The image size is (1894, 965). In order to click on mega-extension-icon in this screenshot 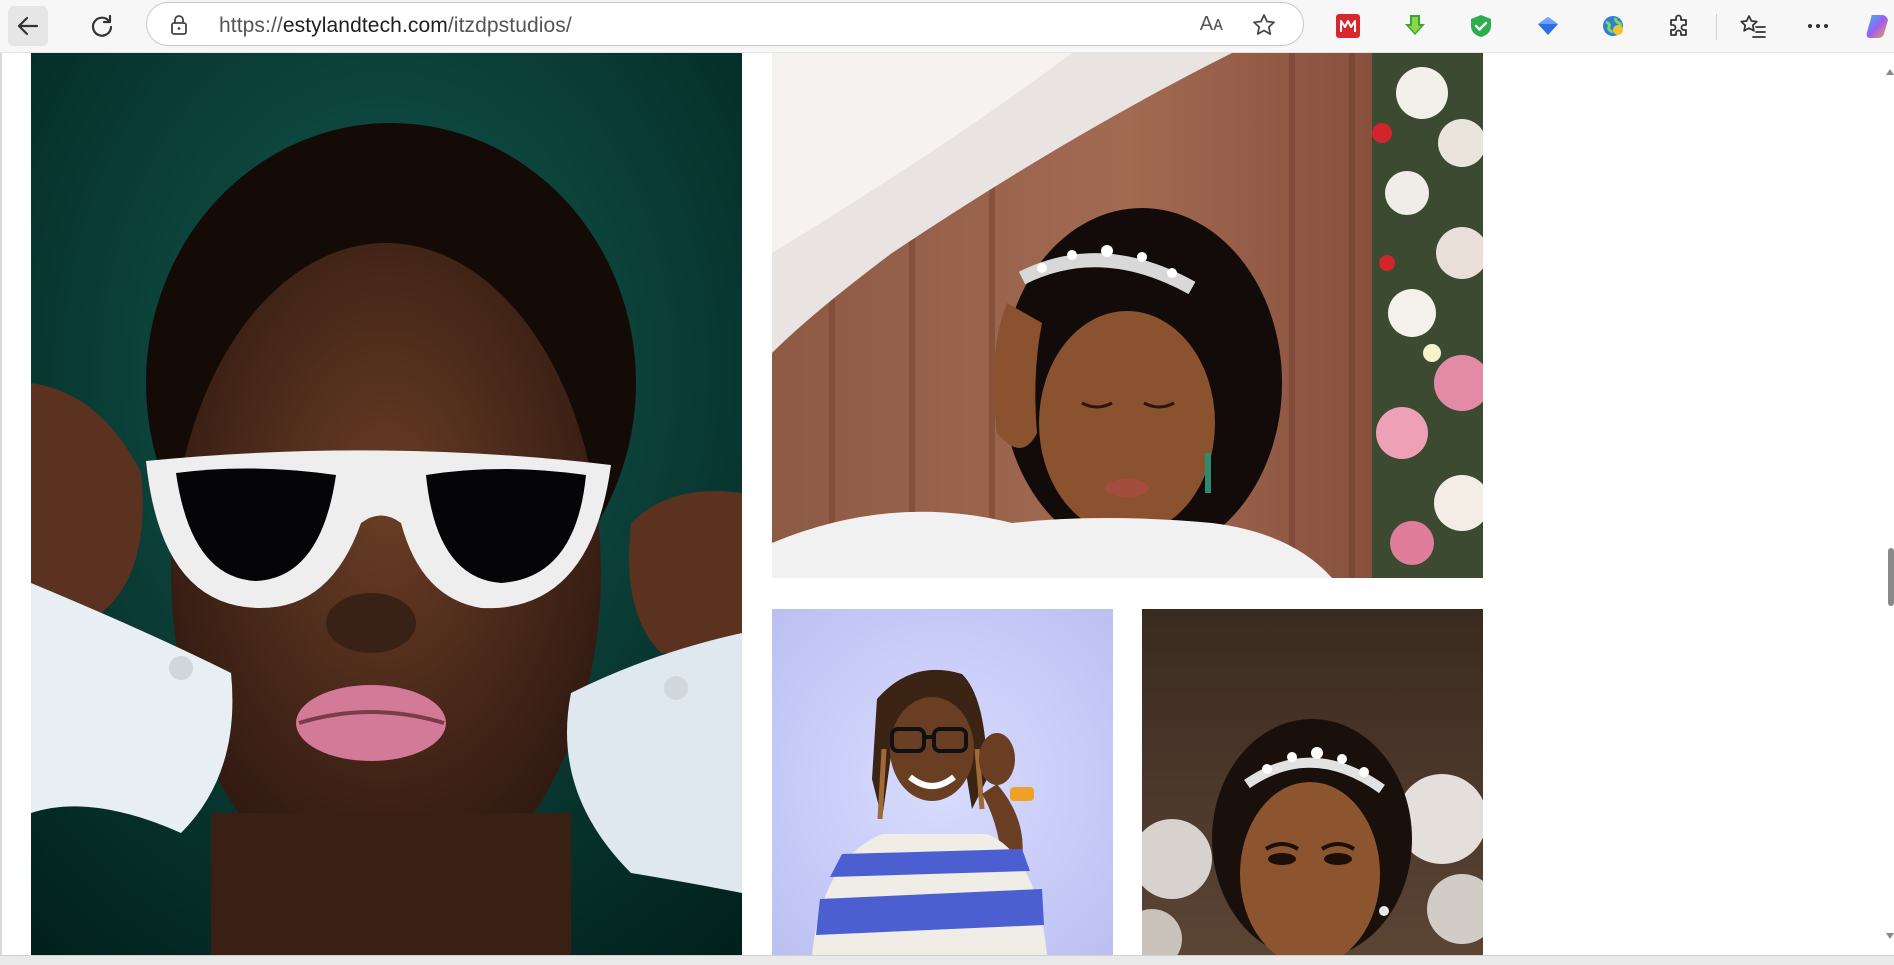, I will do `click(1348, 26)`.